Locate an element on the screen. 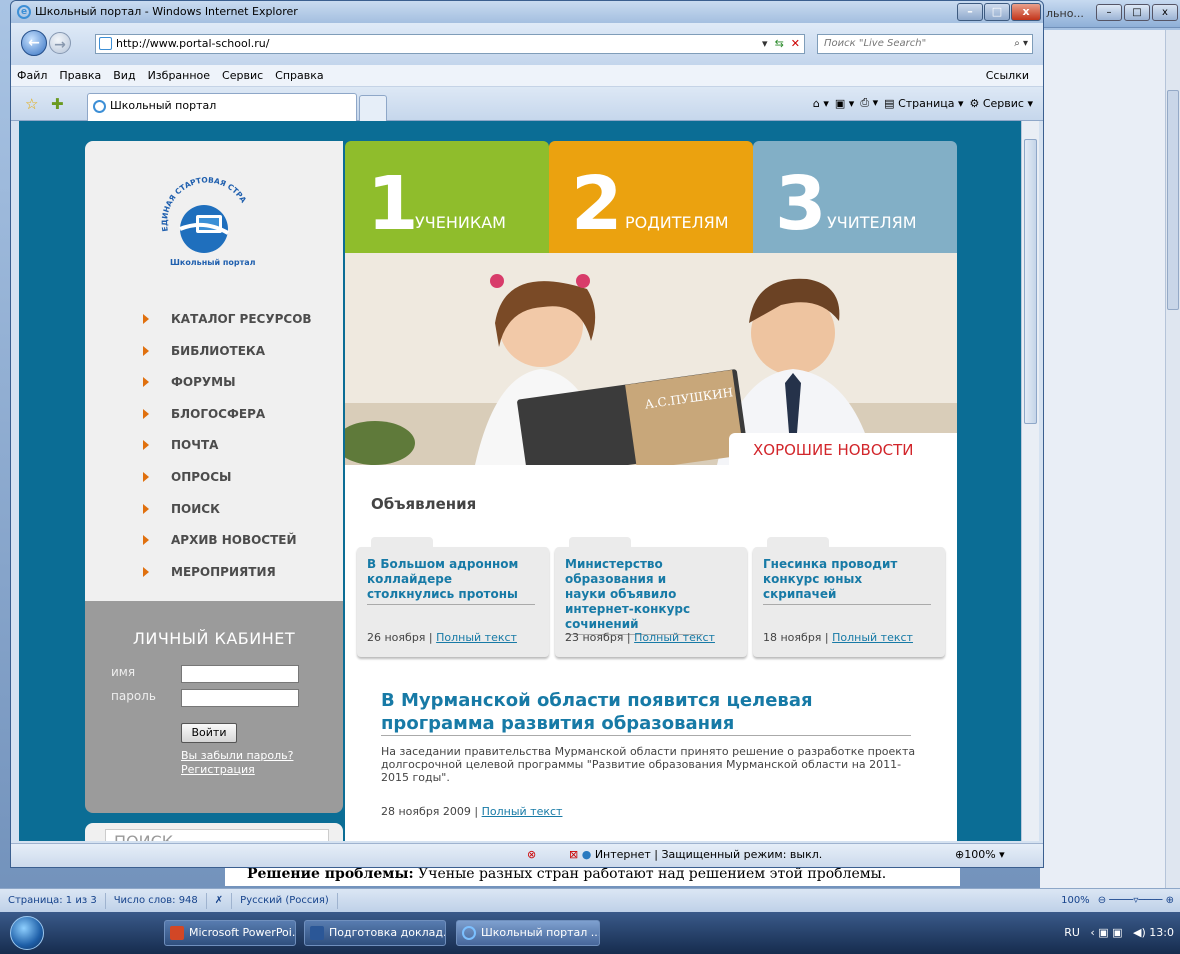 The width and height of the screenshot is (1180, 954). feeds-icon: ▣ ▾ is located at coordinates (844, 103).